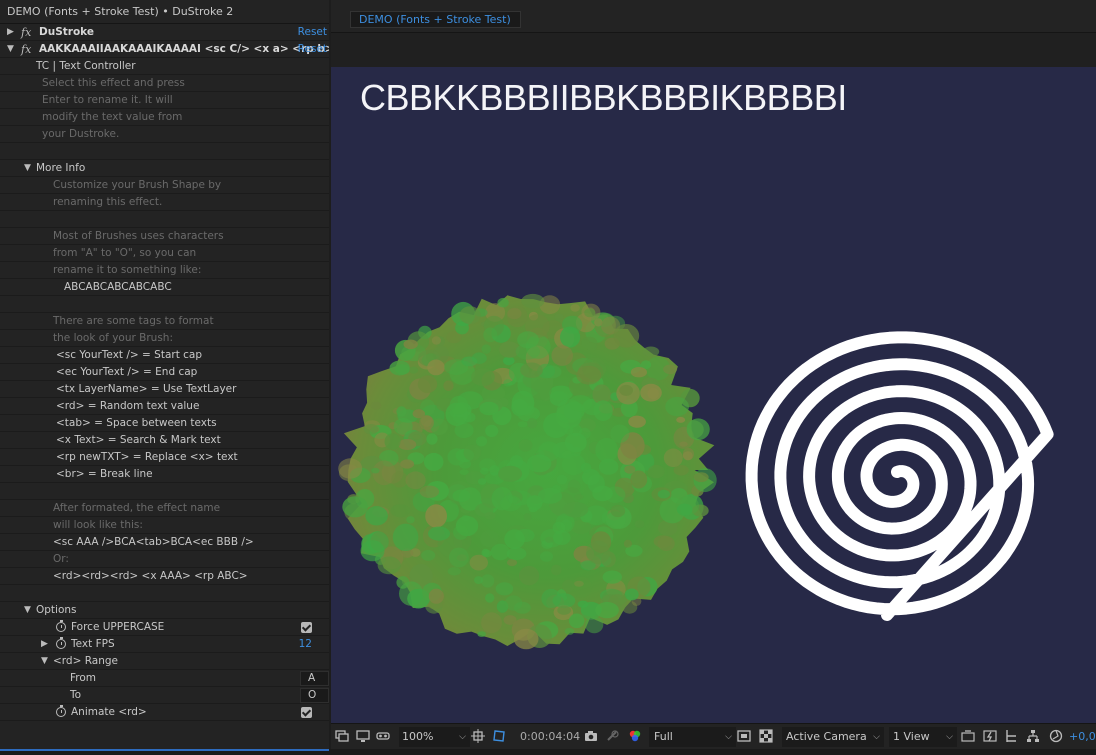  What do you see at coordinates (1056, 736) in the screenshot?
I see `reset-exposure-icon` at bounding box center [1056, 736].